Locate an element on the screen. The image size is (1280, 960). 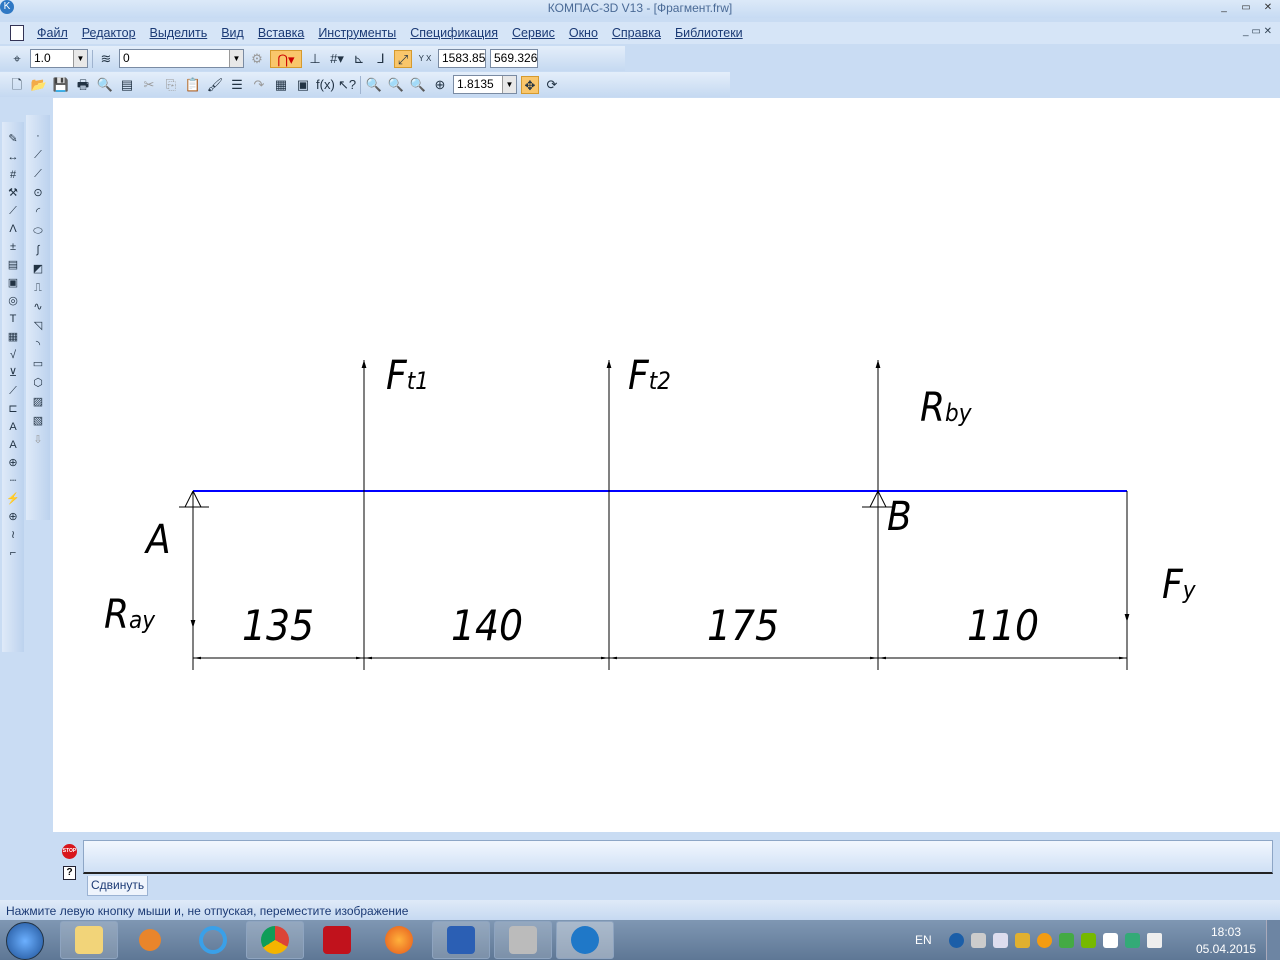
layer-field: 0 ▼ is located at coordinates (181, 58).